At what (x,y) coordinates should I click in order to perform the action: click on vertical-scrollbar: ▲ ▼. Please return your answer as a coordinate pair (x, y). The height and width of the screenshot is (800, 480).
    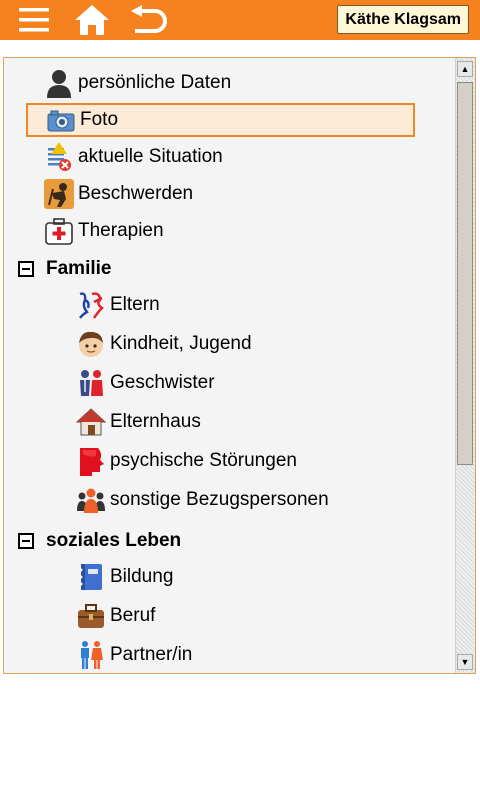
    Looking at the image, I should click on (465, 365).